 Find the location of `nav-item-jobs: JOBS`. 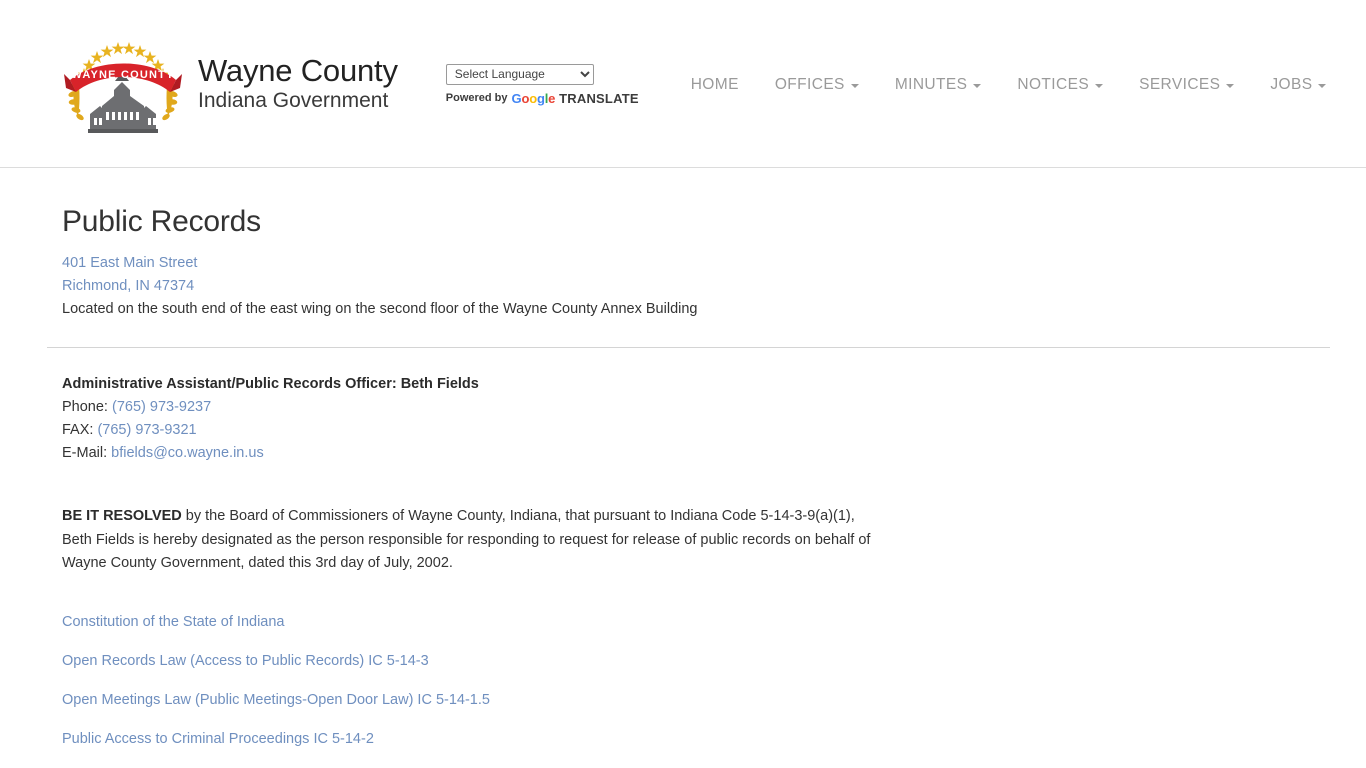

nav-item-jobs: JOBS is located at coordinates (1298, 85).